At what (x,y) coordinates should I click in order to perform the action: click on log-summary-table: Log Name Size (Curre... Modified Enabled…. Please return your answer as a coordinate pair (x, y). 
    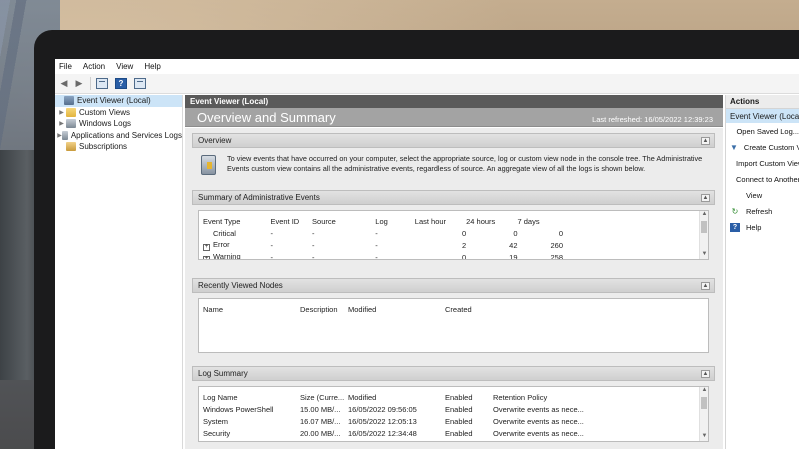
    Looking at the image, I should click on (453, 414).